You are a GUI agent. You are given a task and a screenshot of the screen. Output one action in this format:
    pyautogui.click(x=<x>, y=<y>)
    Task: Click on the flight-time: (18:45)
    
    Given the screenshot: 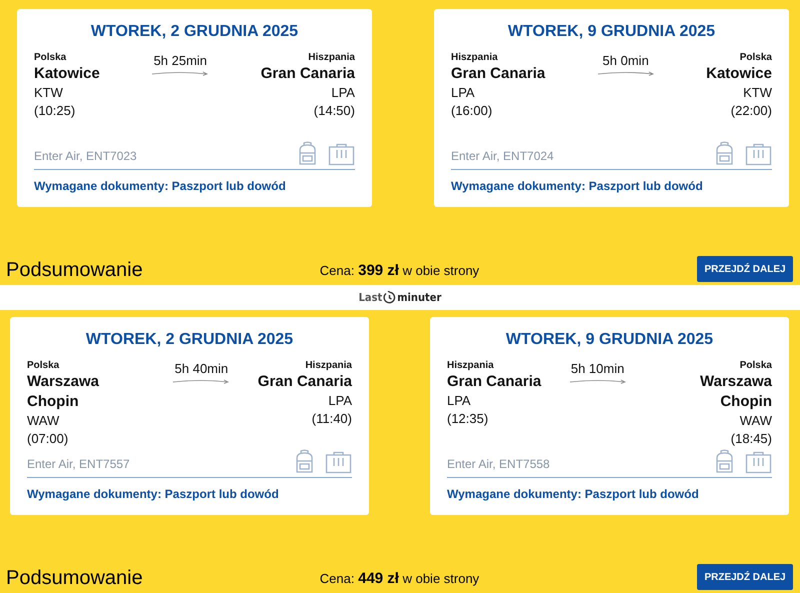 What is the action you would take?
    pyautogui.click(x=751, y=439)
    